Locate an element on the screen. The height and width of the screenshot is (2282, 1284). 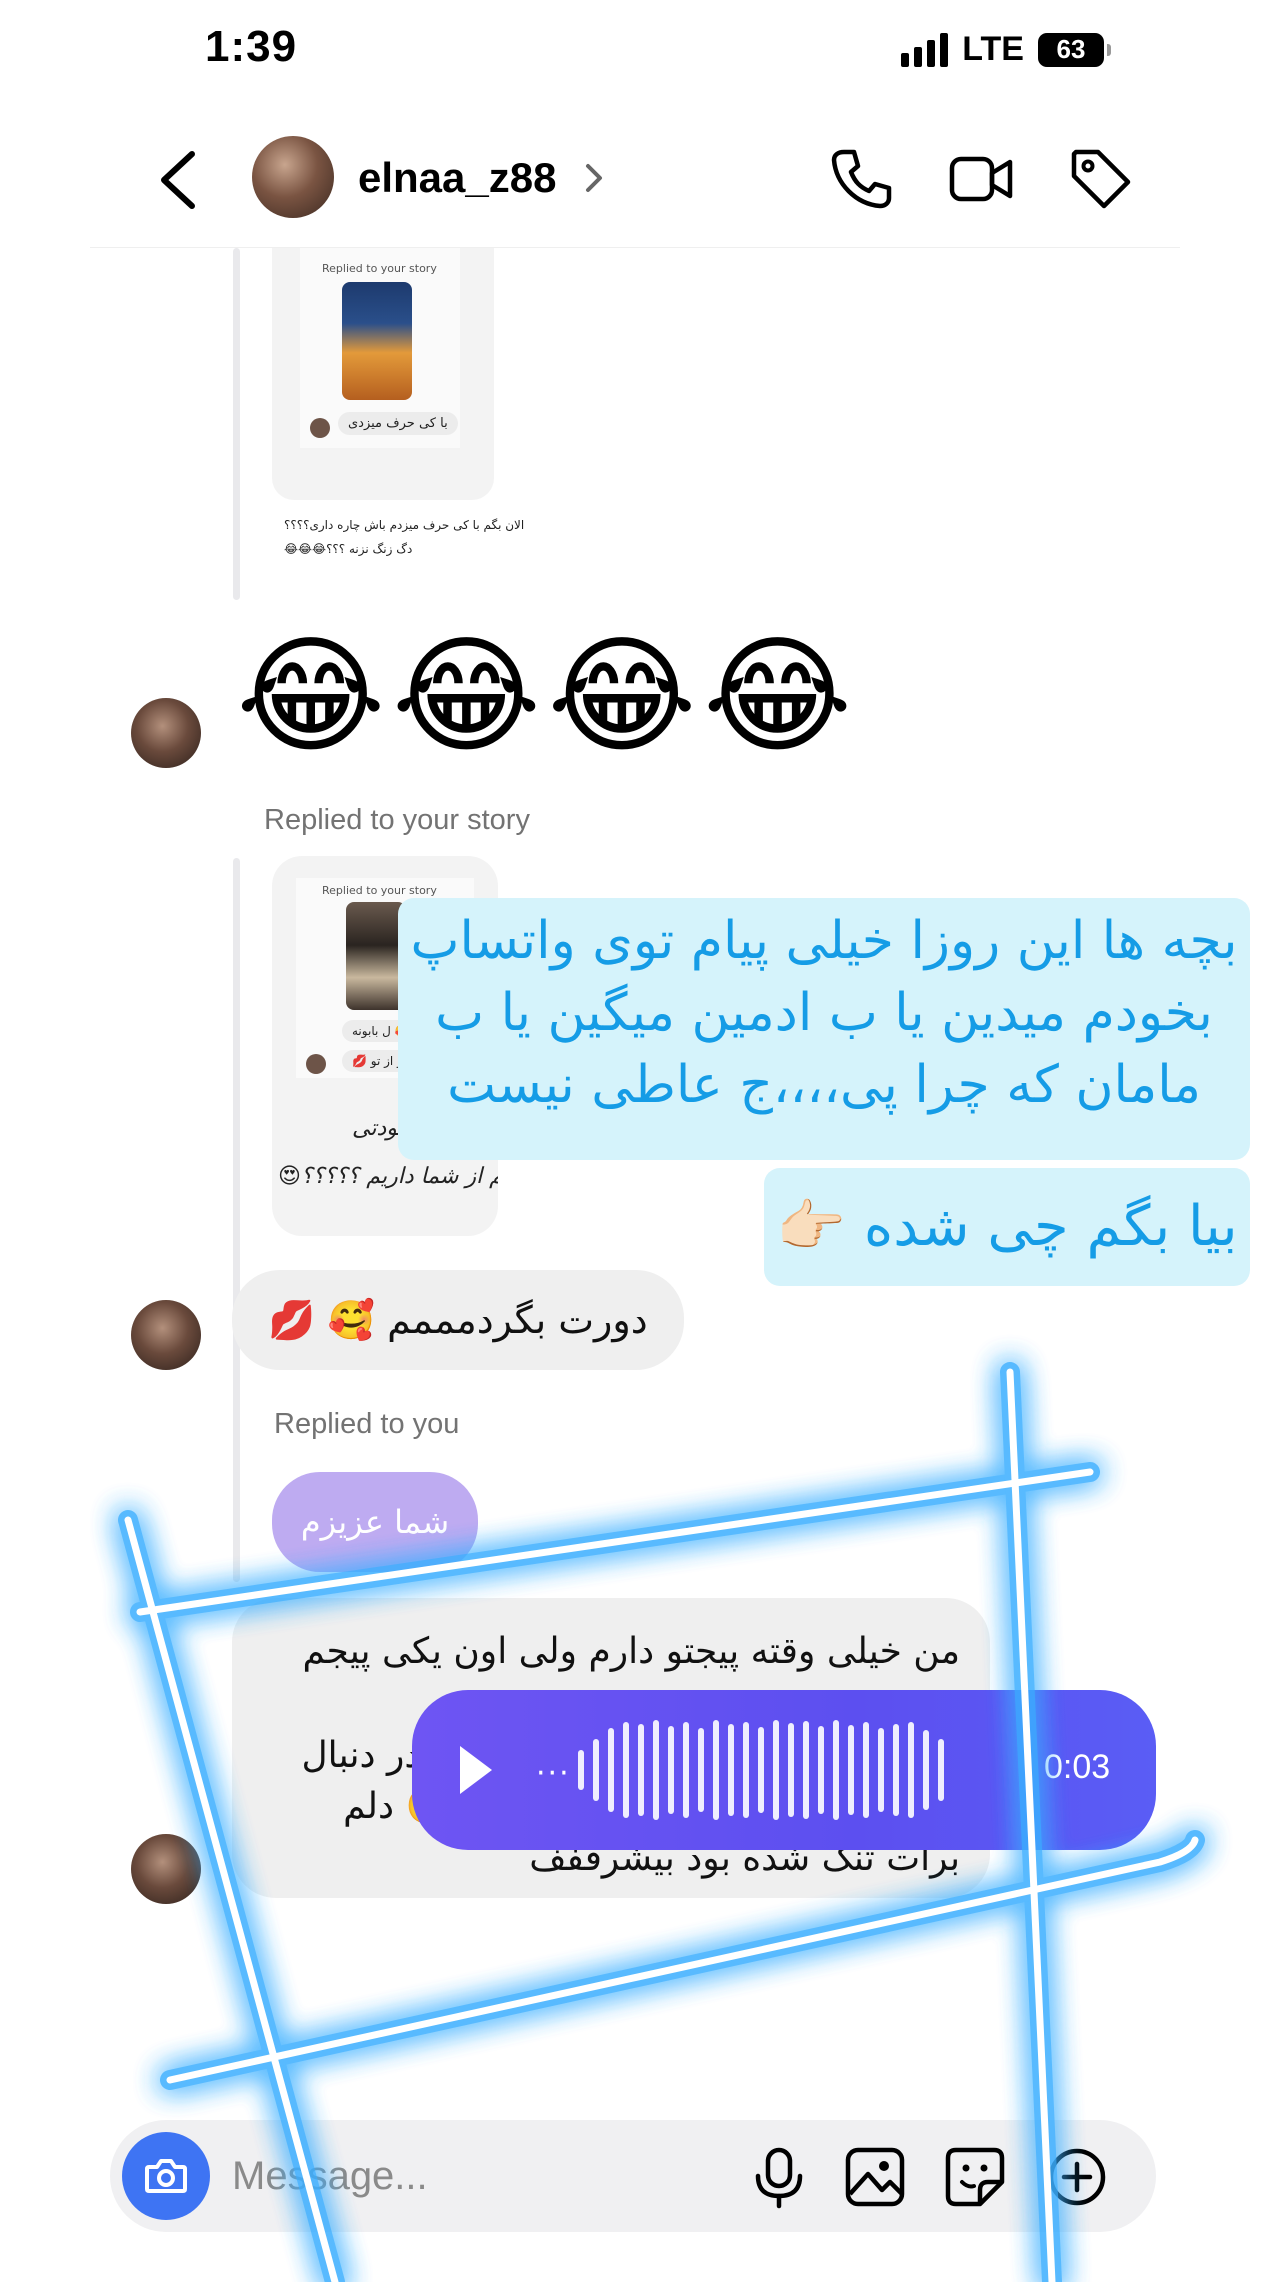
reply-label: Replied to you is located at coordinates (367, 1424).